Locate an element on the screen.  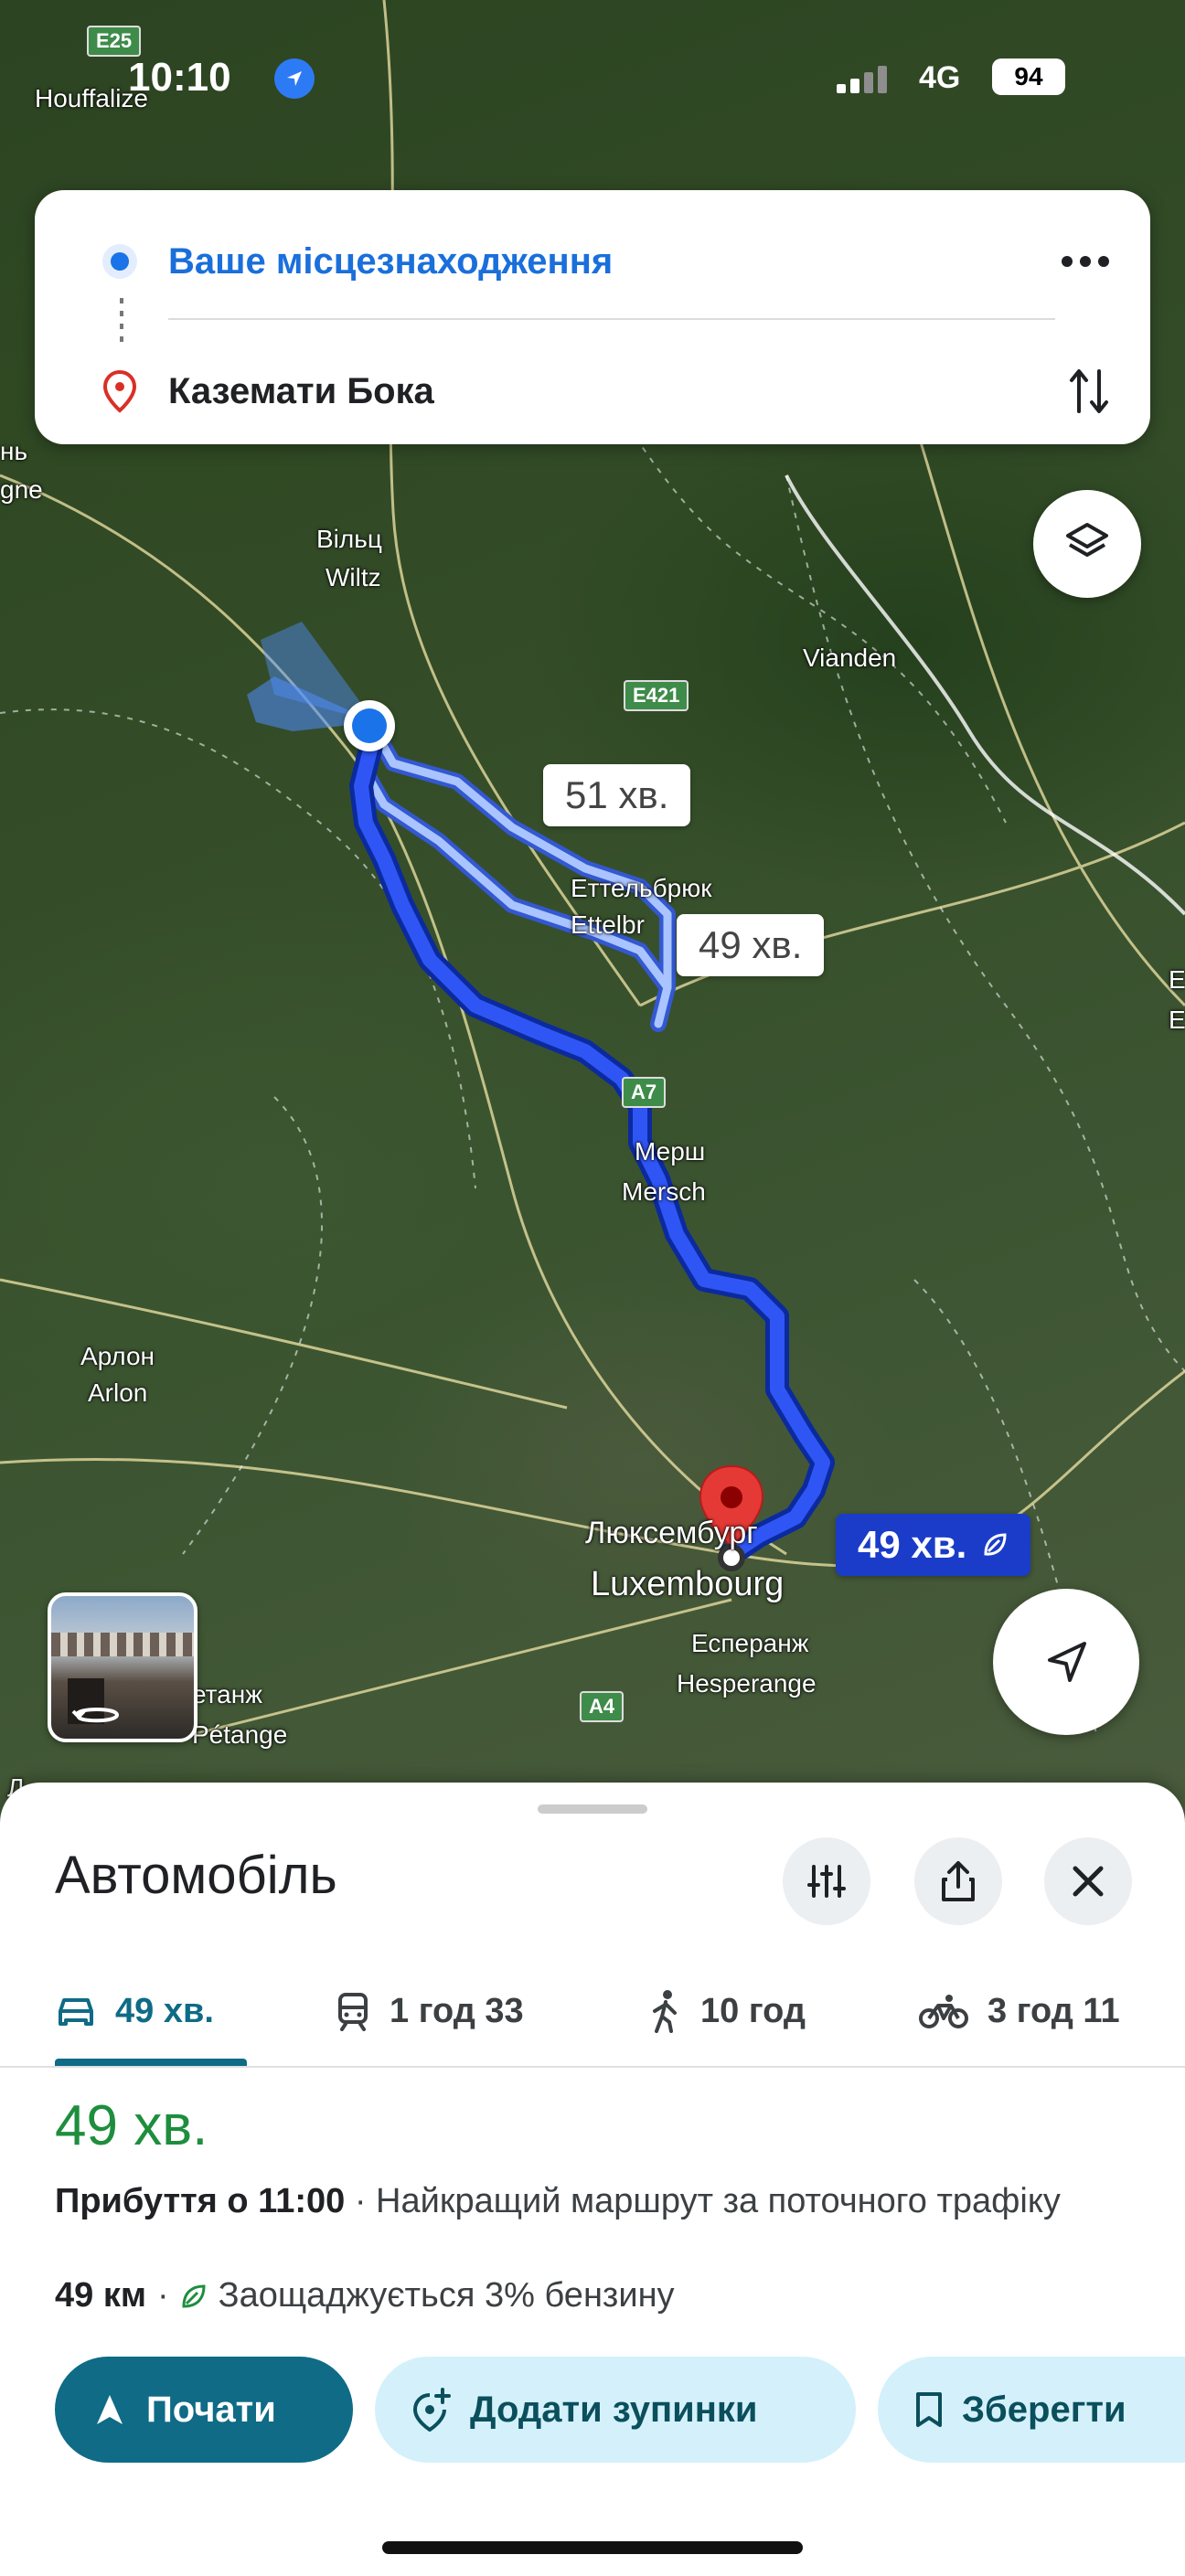
map-label-hesperange: Hesperange is located at coordinates (747, 1683).